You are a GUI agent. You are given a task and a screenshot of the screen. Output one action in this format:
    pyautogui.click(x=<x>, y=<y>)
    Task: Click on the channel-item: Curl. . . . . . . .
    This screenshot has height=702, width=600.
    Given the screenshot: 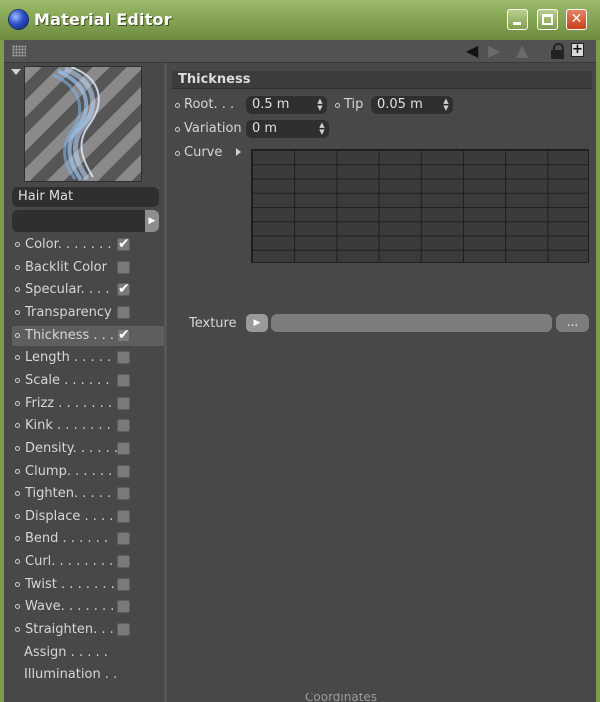 What is the action you would take?
    pyautogui.click(x=88, y=562)
    